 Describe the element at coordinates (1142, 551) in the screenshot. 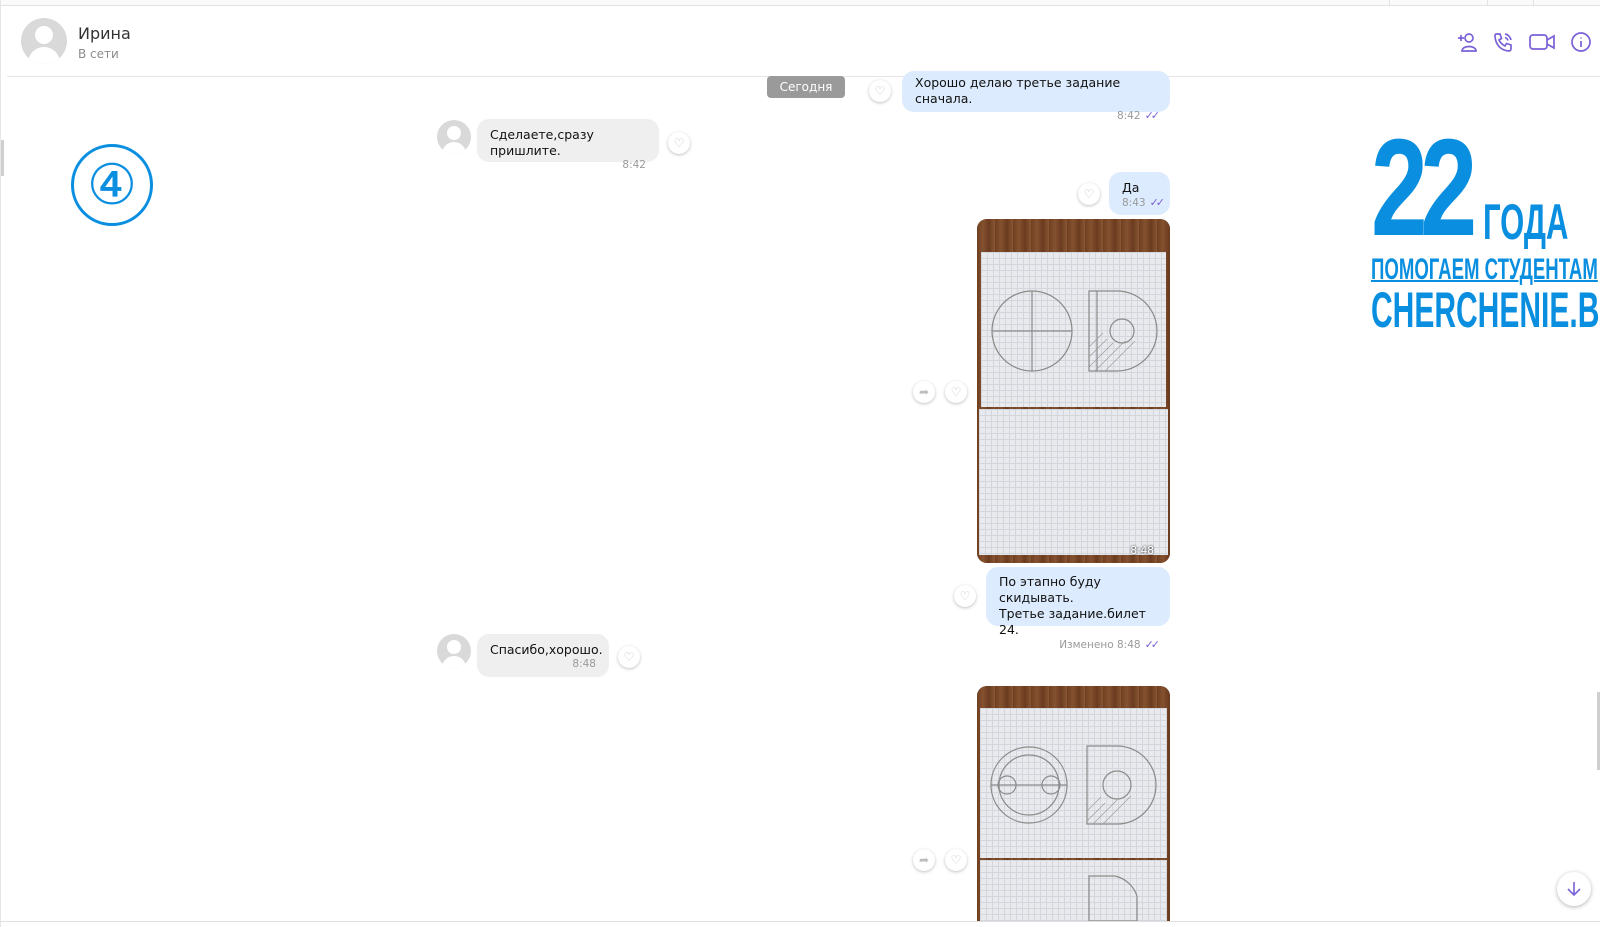

I see `photo-time: 8:48` at that location.